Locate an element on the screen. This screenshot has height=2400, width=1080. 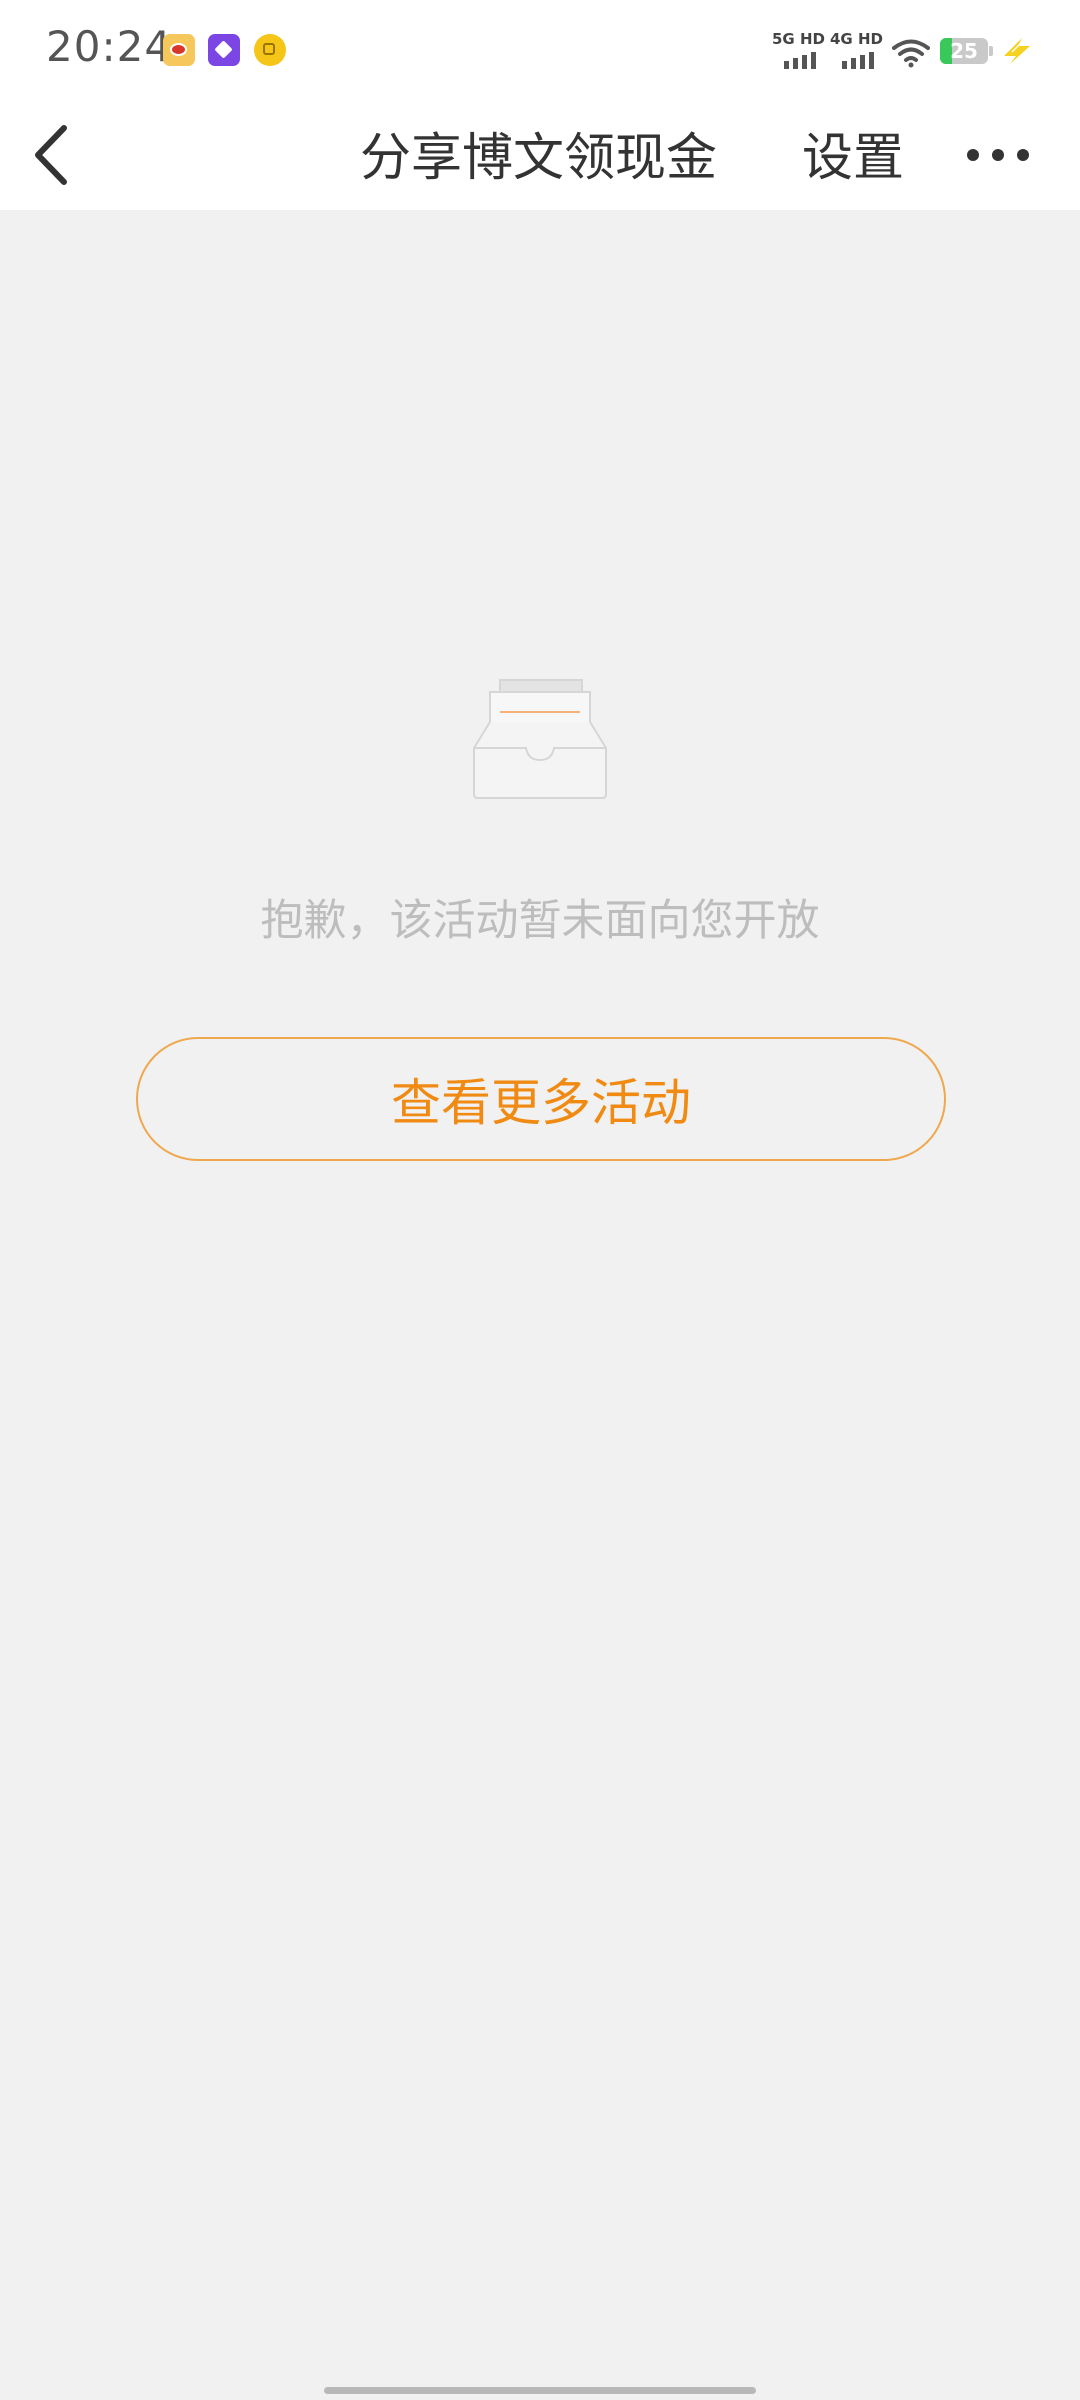
status-time: 20:24 is located at coordinates (109, 46).